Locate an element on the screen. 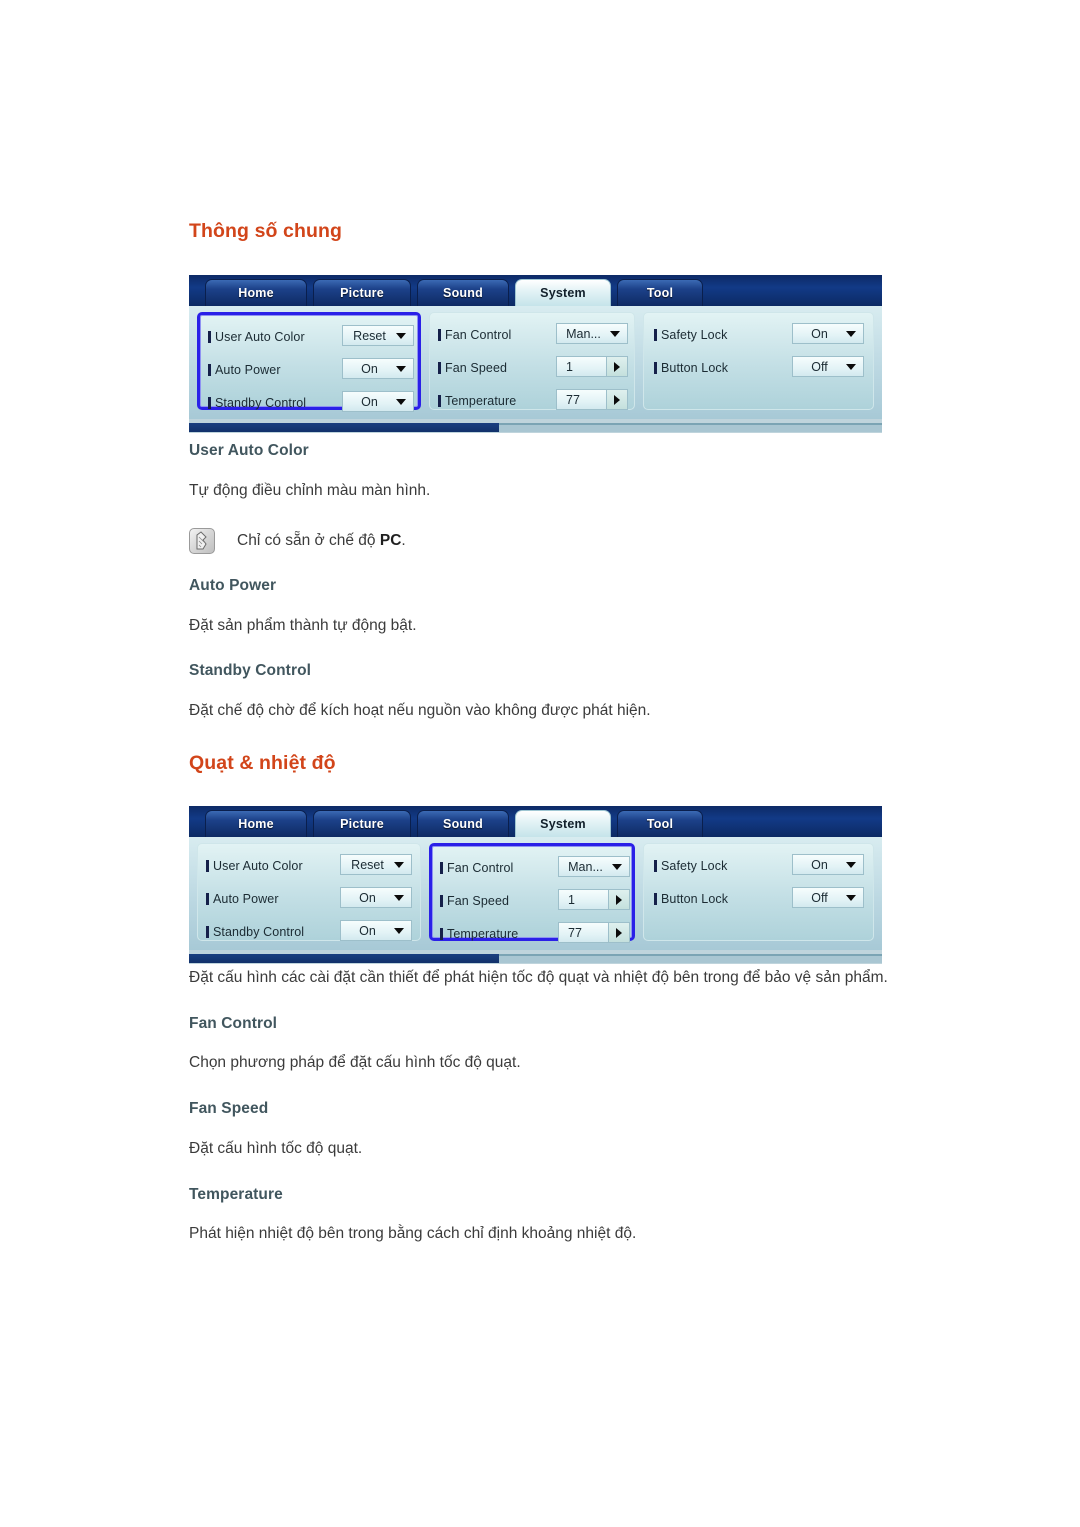  subheading-user-auto-color: User Auto Color is located at coordinates (249, 450).